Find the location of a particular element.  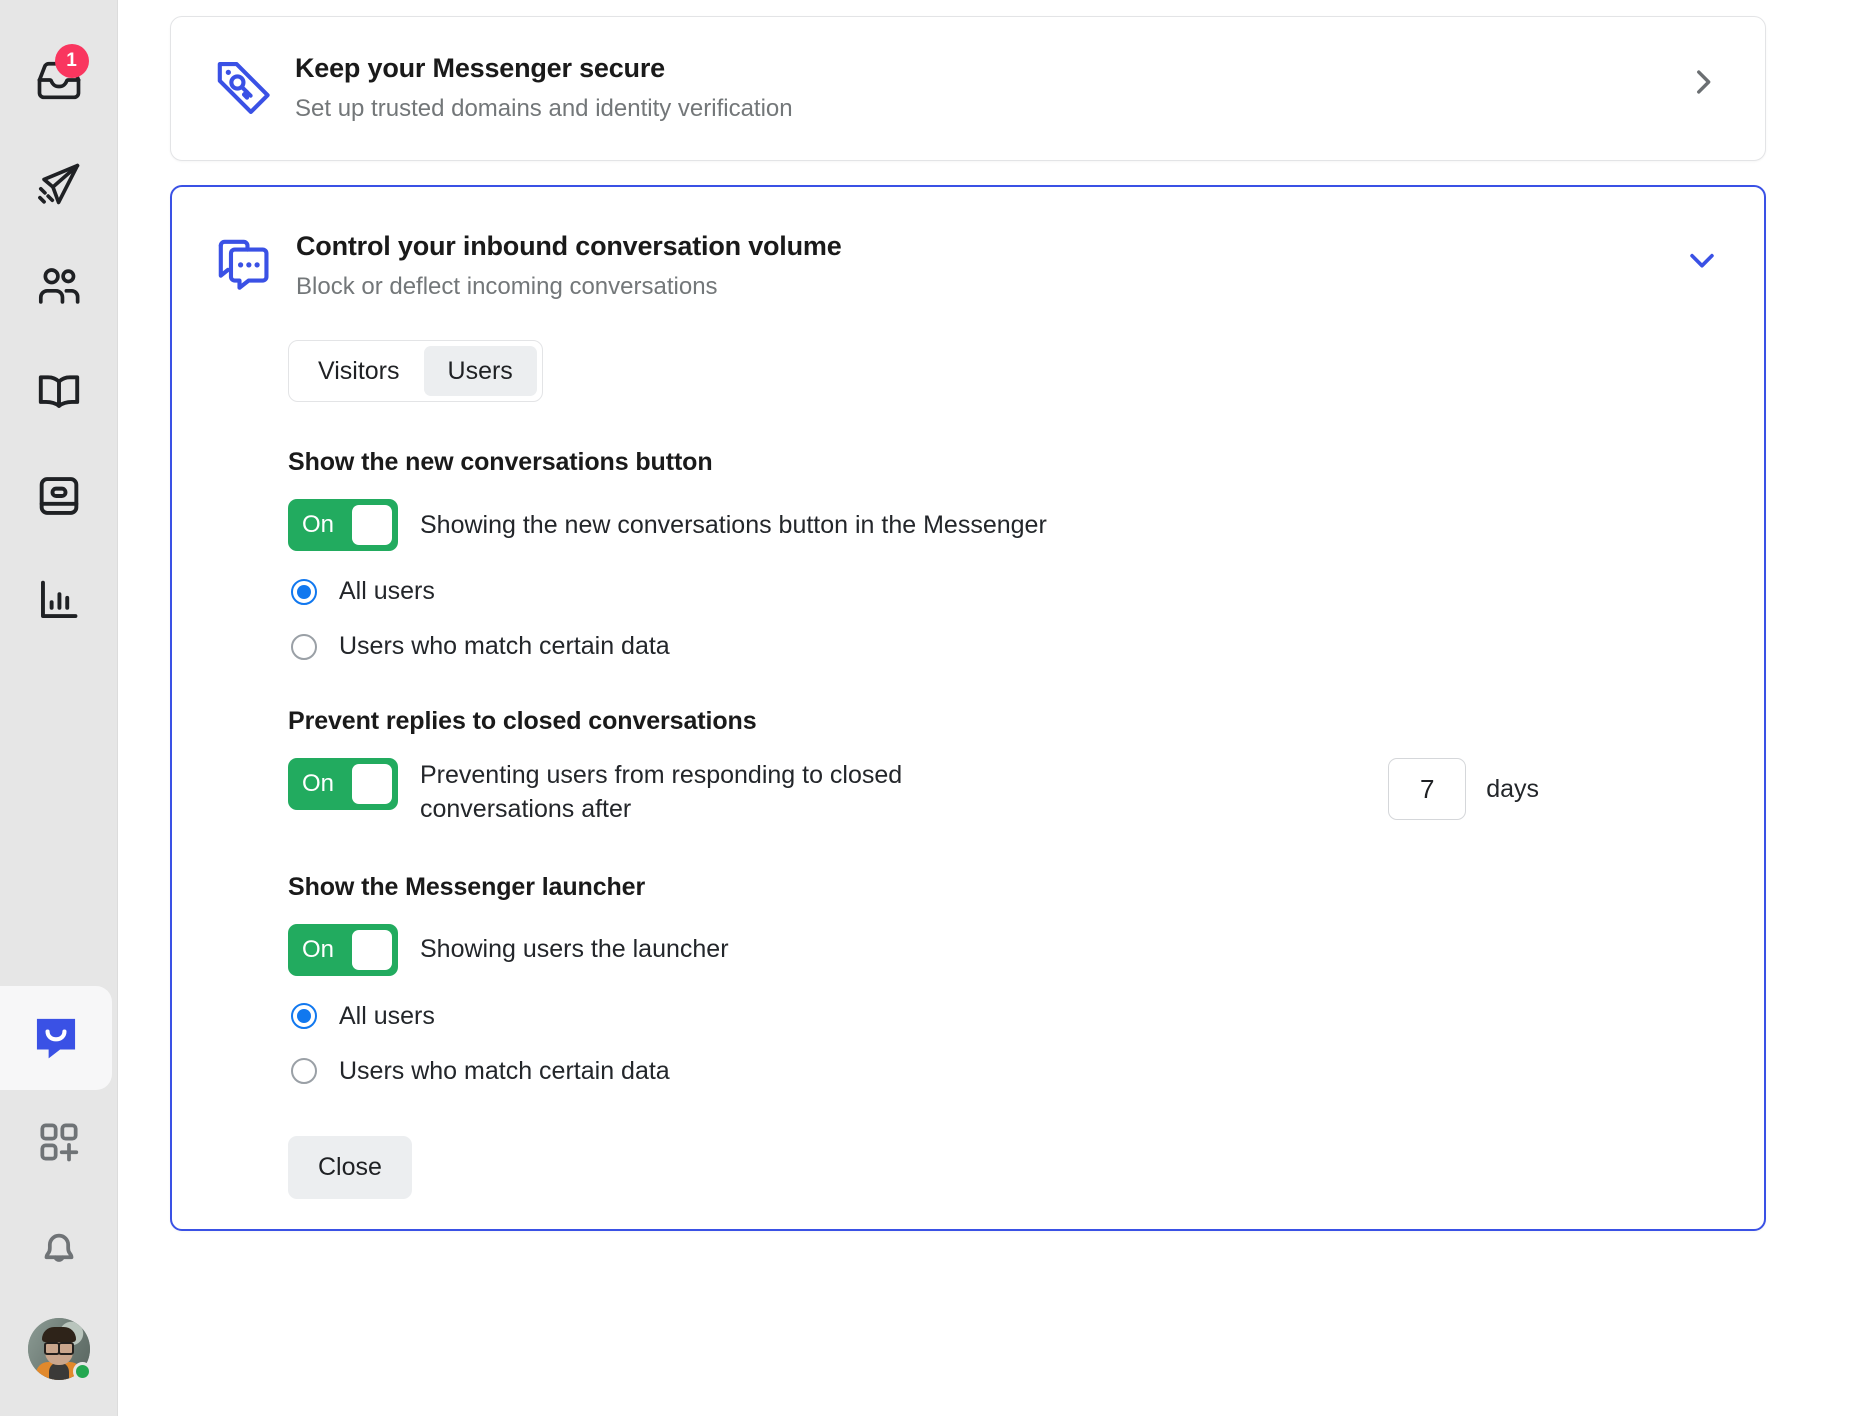

avatar-online-status-dot is located at coordinates (82, 1371).